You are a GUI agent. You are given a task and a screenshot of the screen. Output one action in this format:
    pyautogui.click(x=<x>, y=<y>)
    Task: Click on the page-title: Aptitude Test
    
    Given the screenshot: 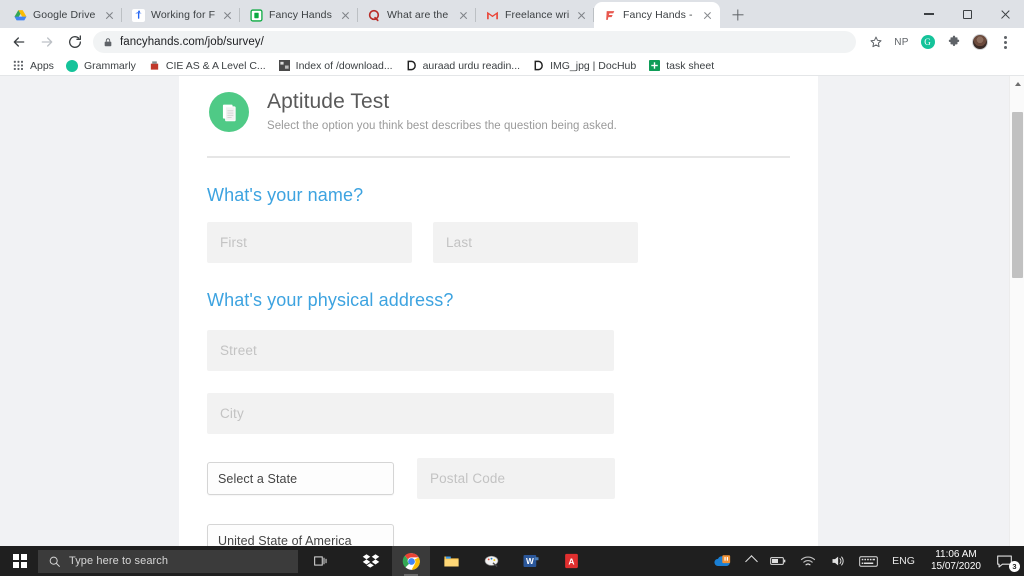 What is the action you would take?
    pyautogui.click(x=328, y=101)
    